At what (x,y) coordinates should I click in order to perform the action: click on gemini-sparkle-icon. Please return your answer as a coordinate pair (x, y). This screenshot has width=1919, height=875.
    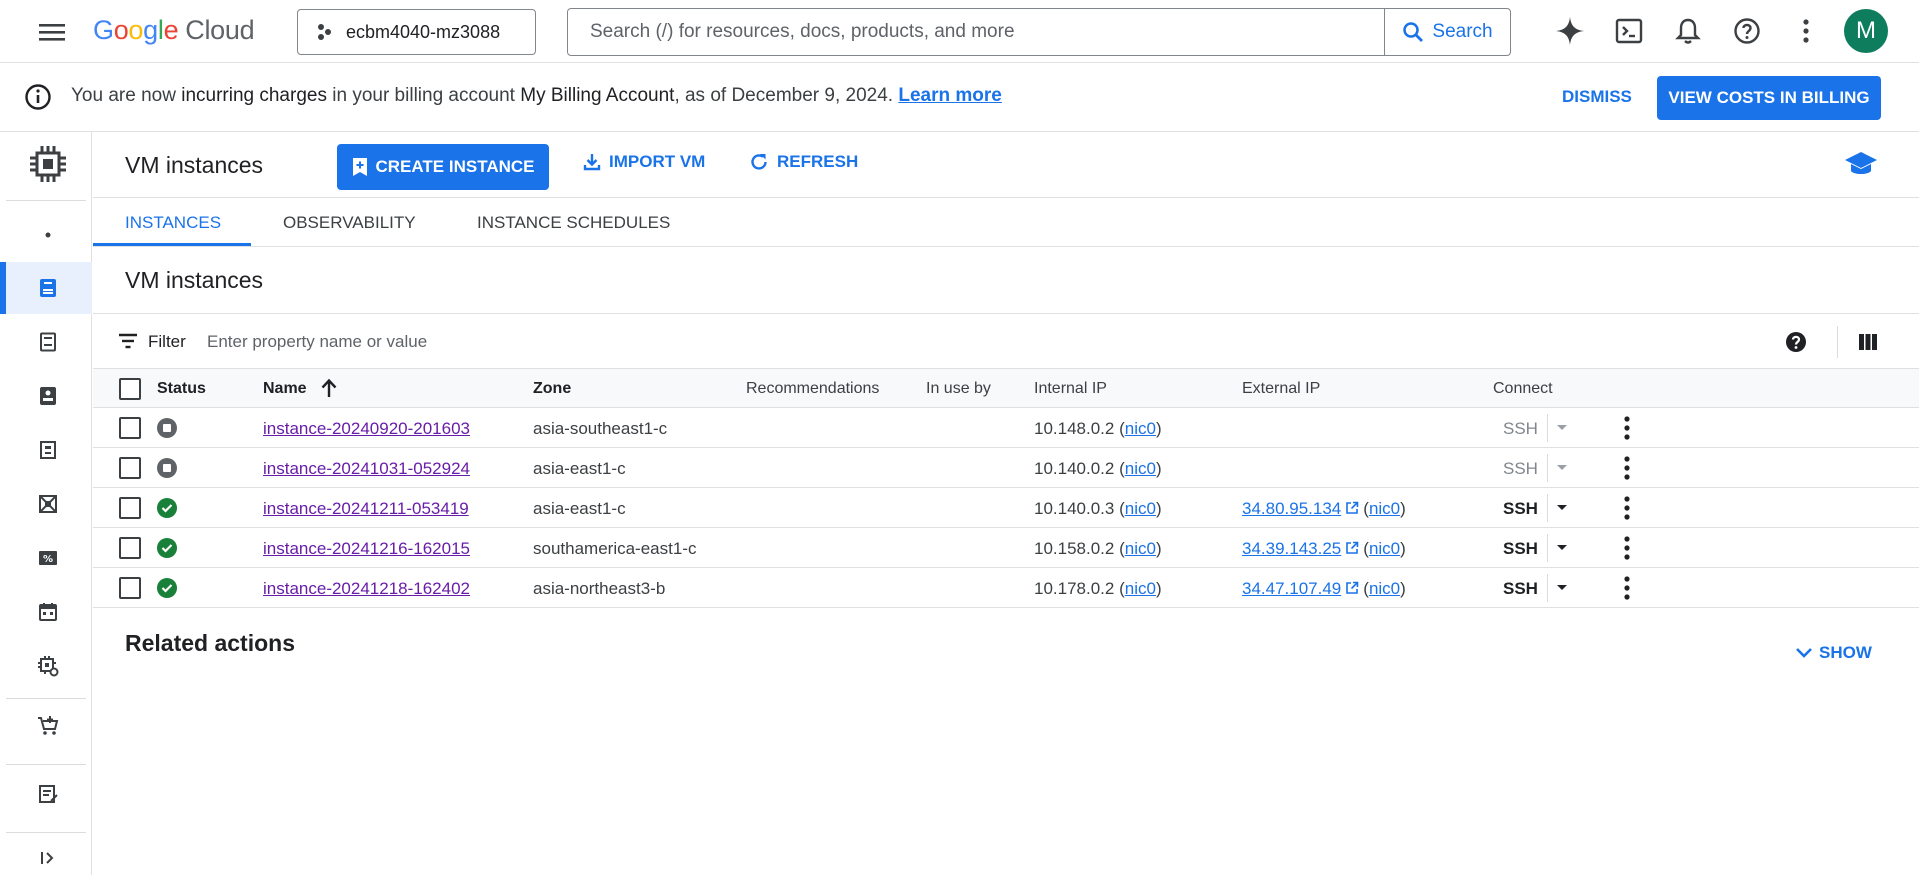
    Looking at the image, I should click on (1570, 31).